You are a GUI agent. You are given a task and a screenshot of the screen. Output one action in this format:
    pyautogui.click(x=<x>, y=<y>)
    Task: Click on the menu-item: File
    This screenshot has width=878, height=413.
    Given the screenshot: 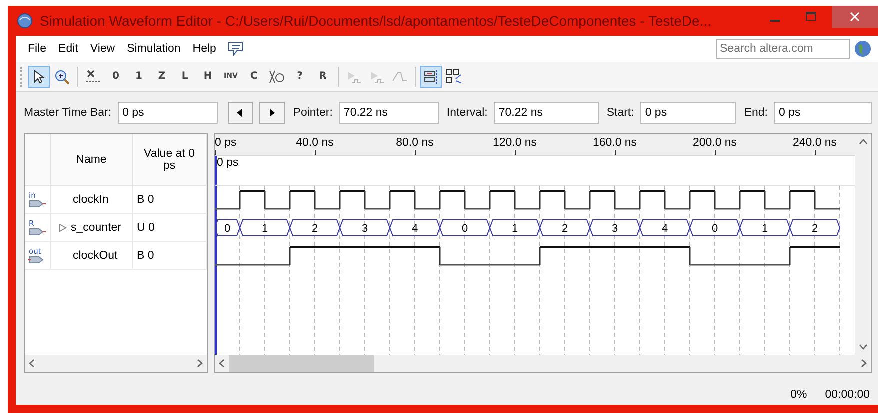 What is the action you would take?
    pyautogui.click(x=37, y=49)
    